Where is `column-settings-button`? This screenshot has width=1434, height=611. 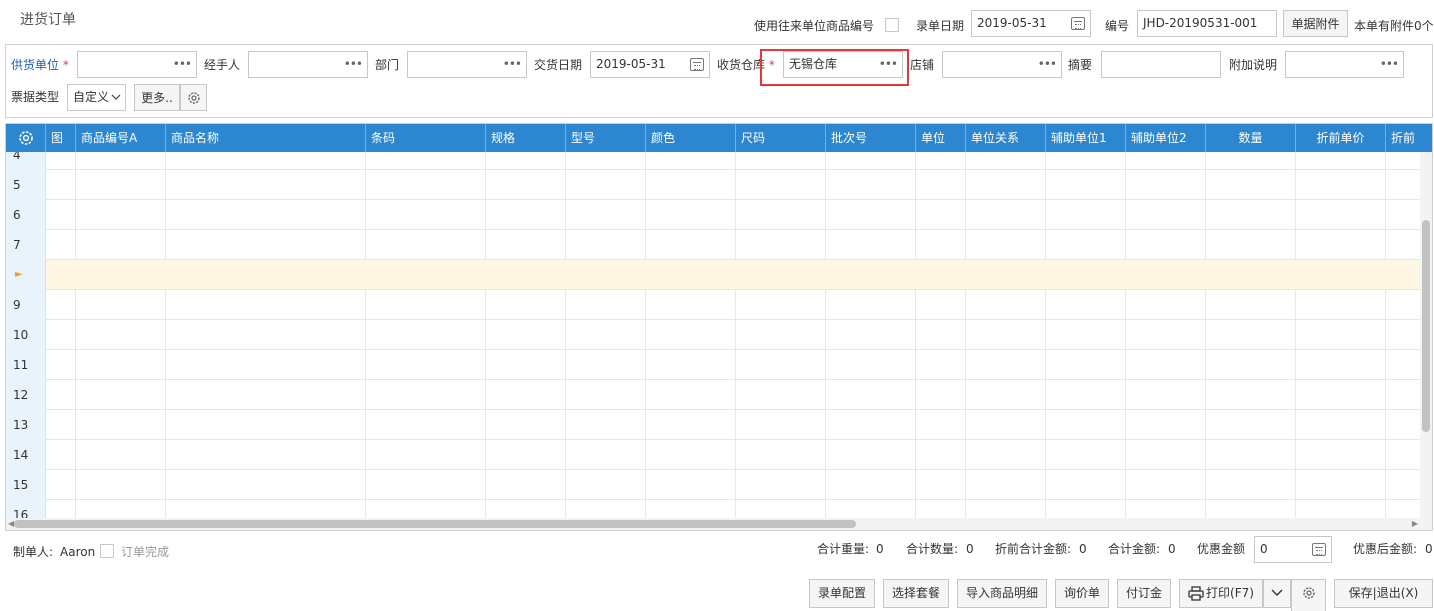 column-settings-button is located at coordinates (26, 138).